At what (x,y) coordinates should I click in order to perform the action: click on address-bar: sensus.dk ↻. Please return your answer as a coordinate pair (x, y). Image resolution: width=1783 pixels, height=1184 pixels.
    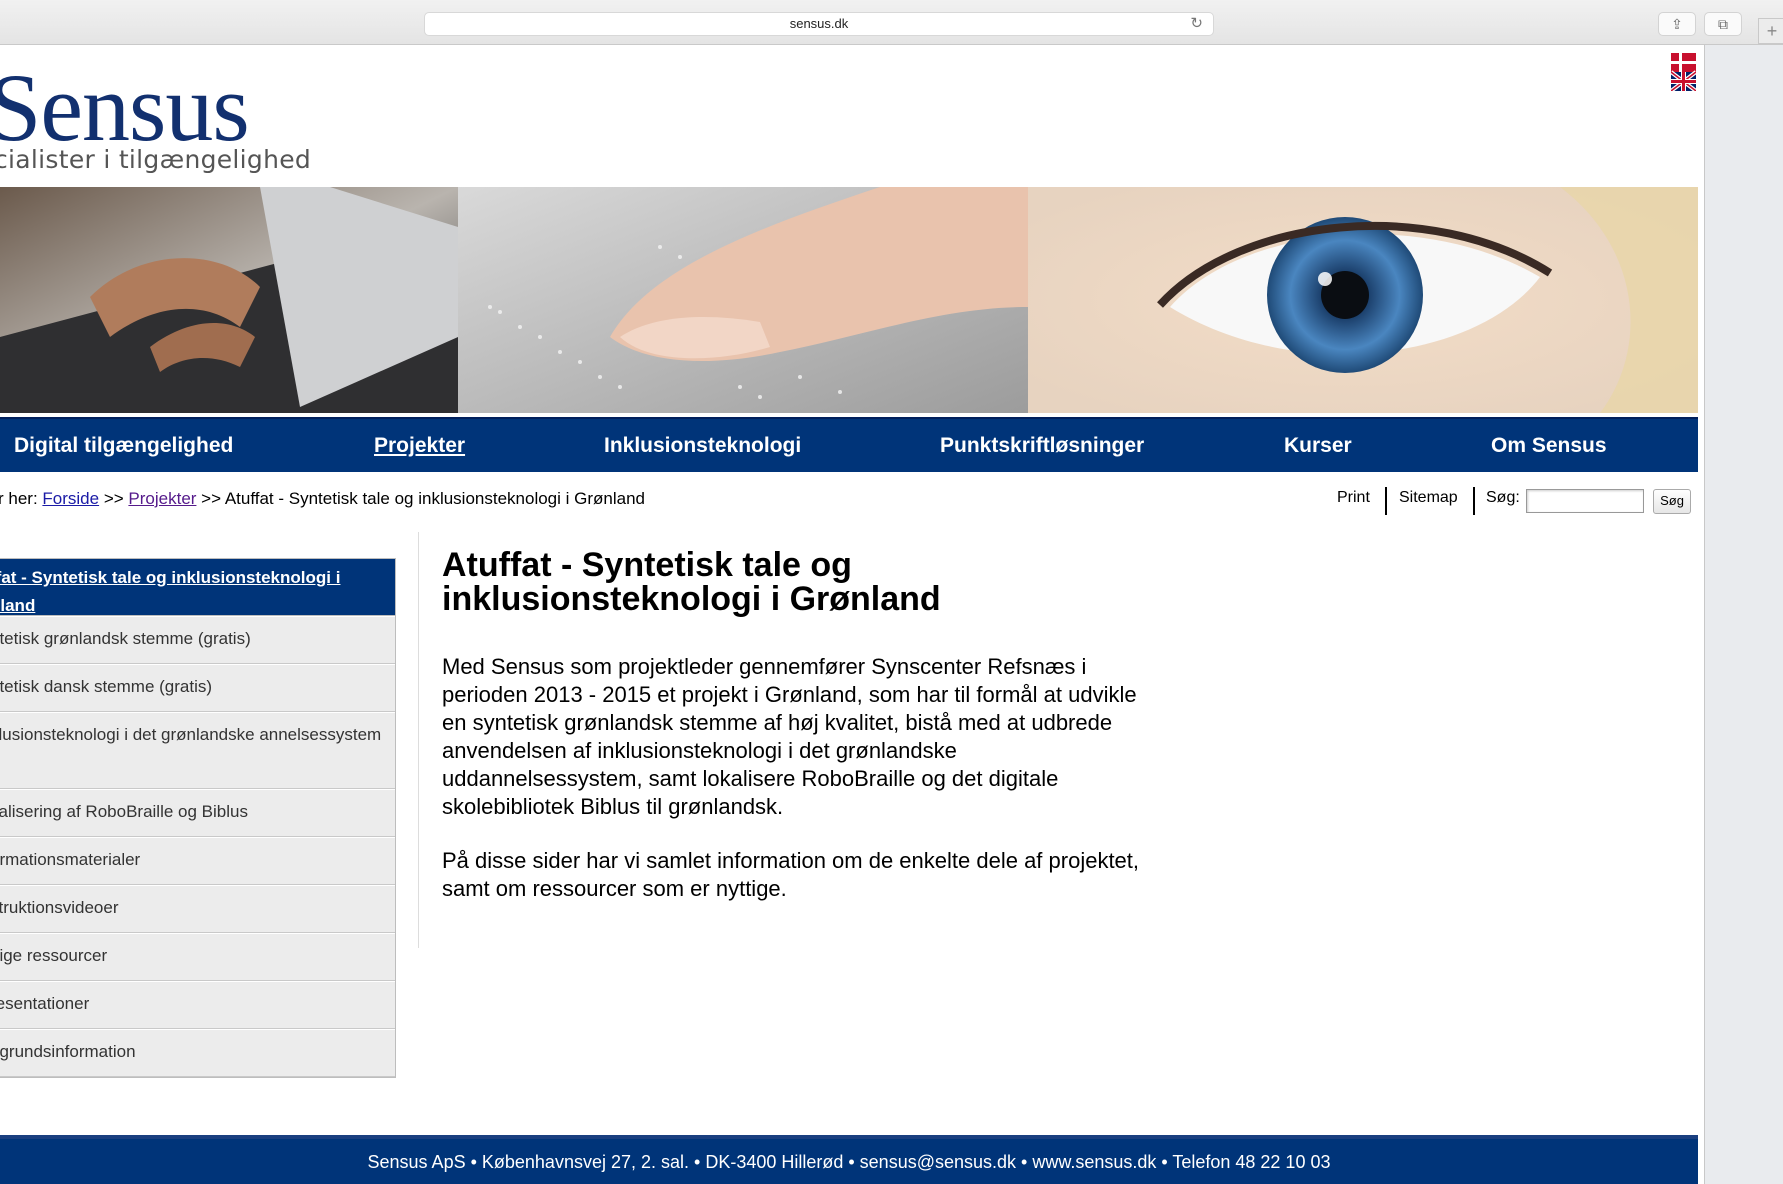
    Looking at the image, I should click on (819, 24).